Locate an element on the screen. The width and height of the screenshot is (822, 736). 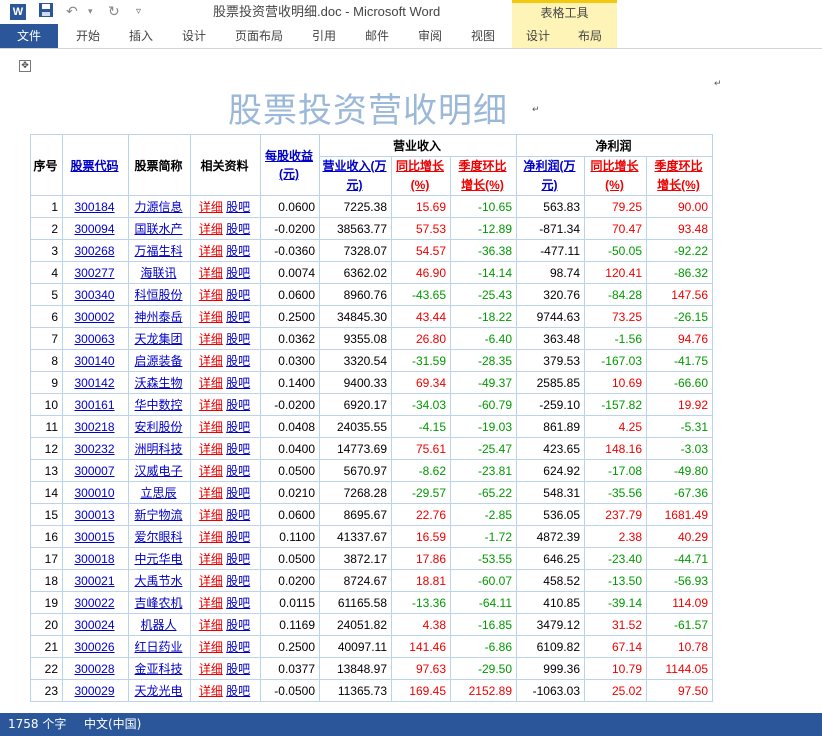
cell-code: 300094 is located at coordinates (95, 228).